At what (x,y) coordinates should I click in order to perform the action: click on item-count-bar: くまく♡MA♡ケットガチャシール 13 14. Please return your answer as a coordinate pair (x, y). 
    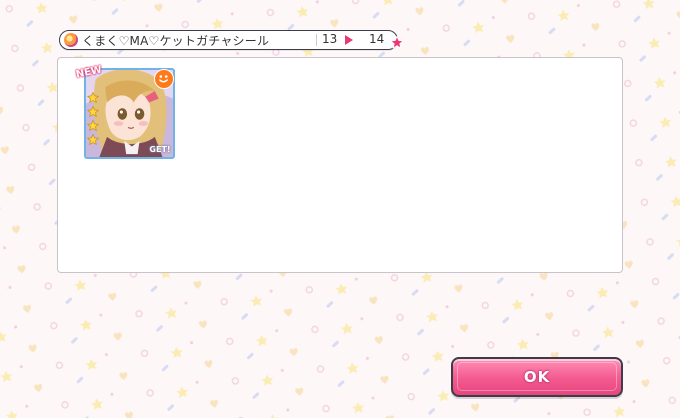
    Looking at the image, I should click on (231, 40).